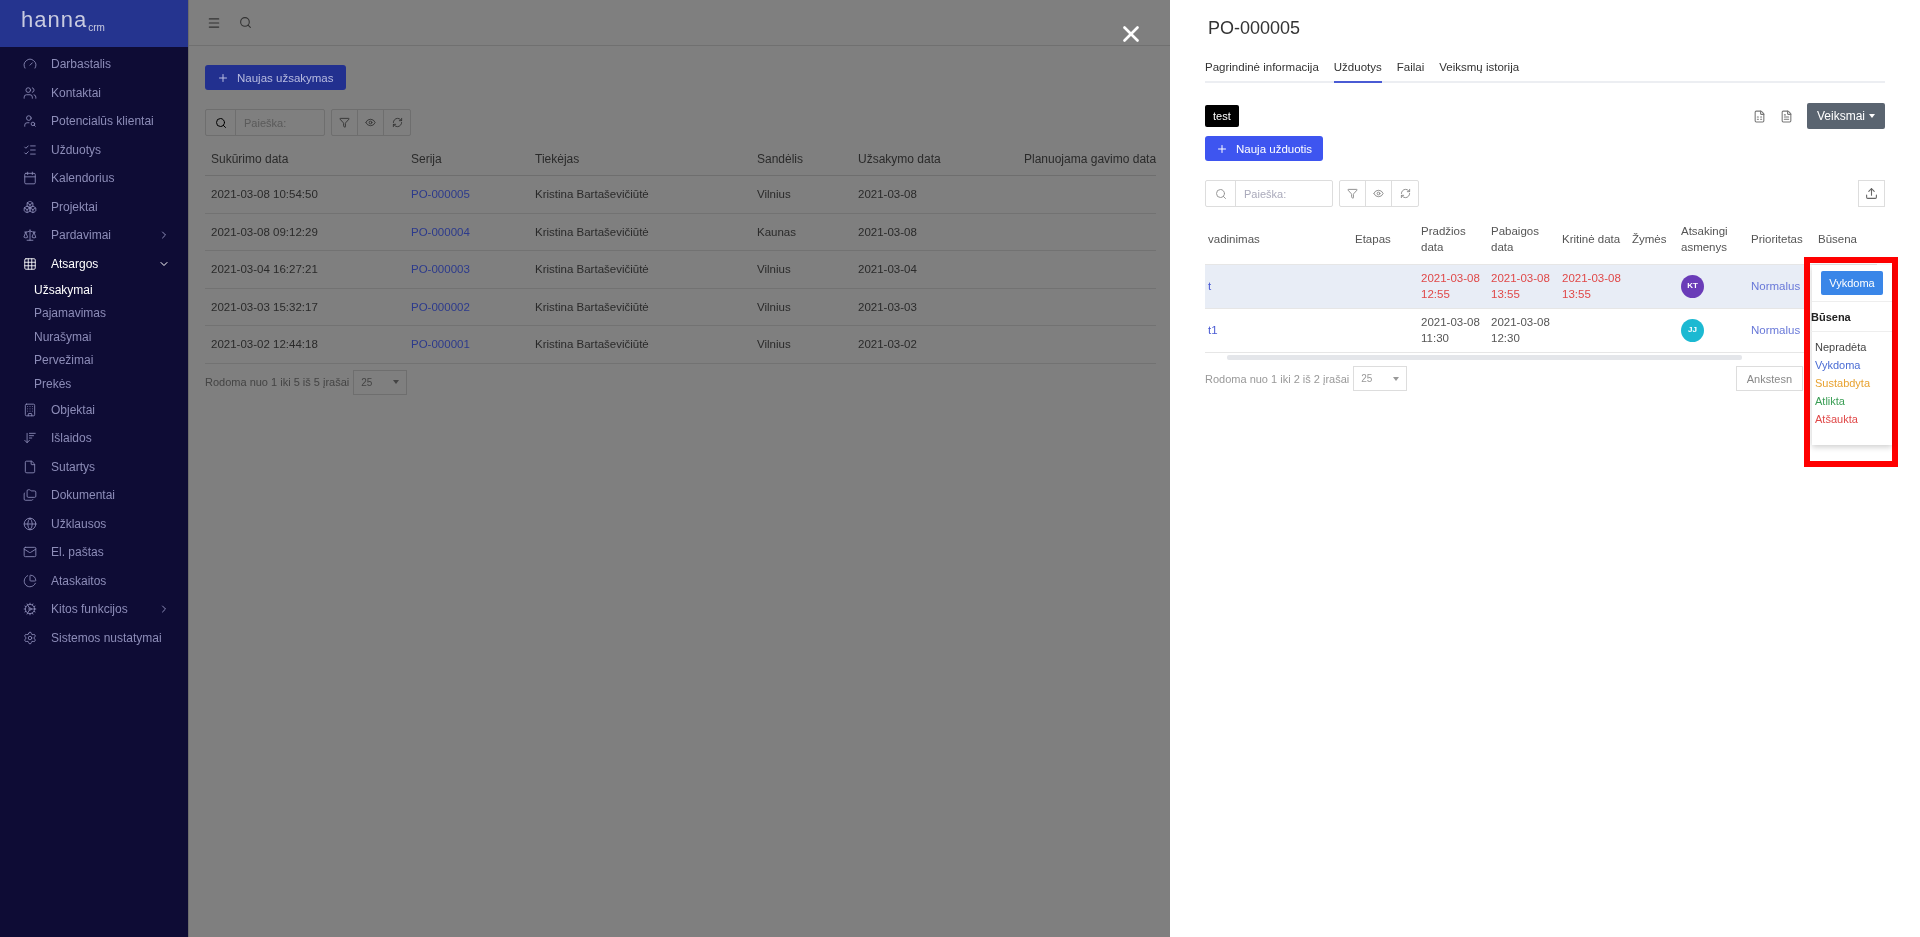  I want to click on tab: Užduotys, so click(1357, 71).